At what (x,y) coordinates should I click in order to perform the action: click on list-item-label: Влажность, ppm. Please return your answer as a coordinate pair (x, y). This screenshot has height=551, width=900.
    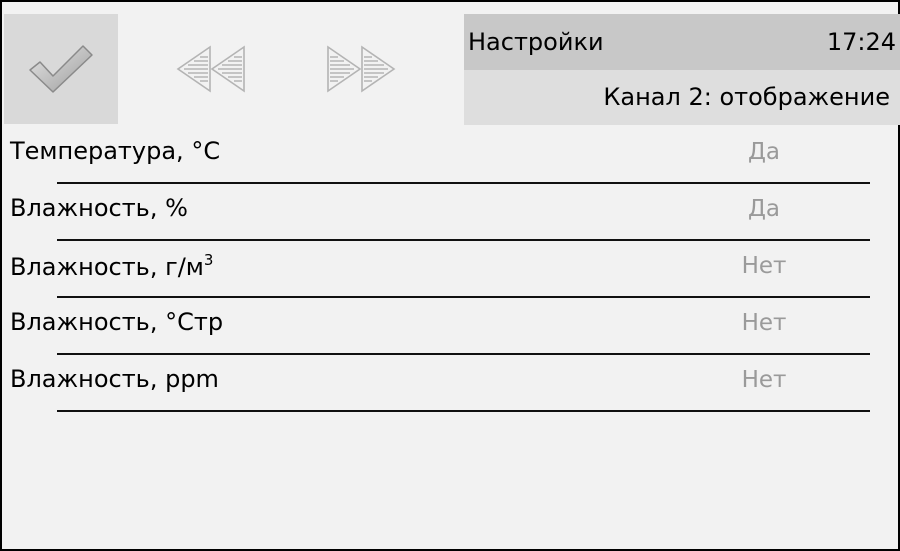
    Looking at the image, I should click on (114, 379).